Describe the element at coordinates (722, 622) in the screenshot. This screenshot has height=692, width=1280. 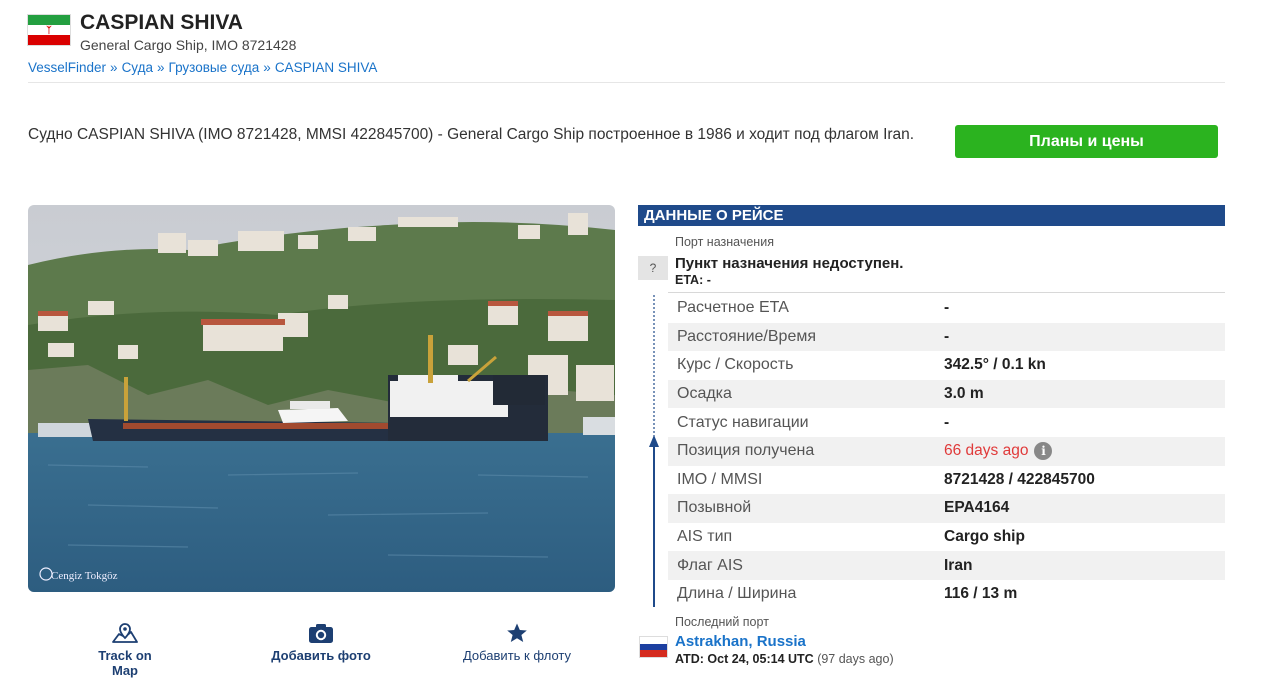
I see `last-port-label: Последний порт` at that location.